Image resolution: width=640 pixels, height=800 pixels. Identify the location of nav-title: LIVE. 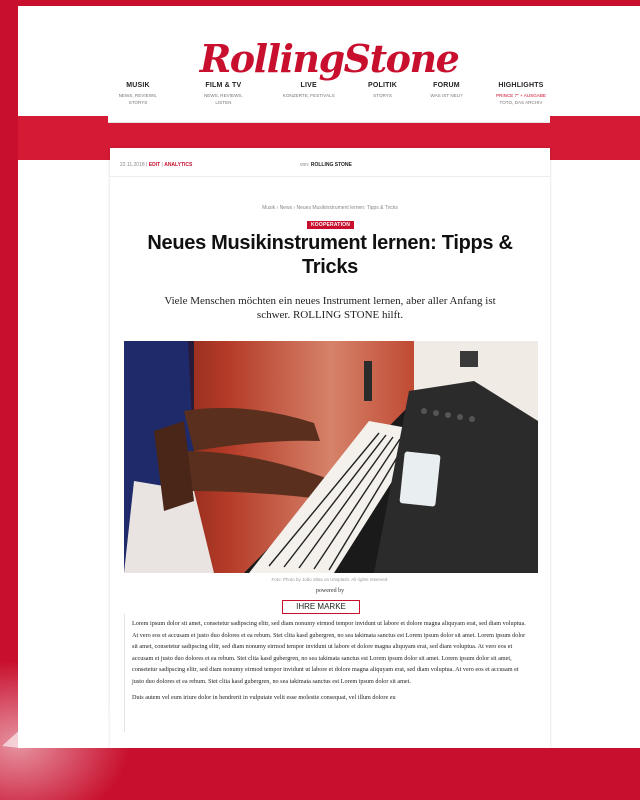
(308, 85).